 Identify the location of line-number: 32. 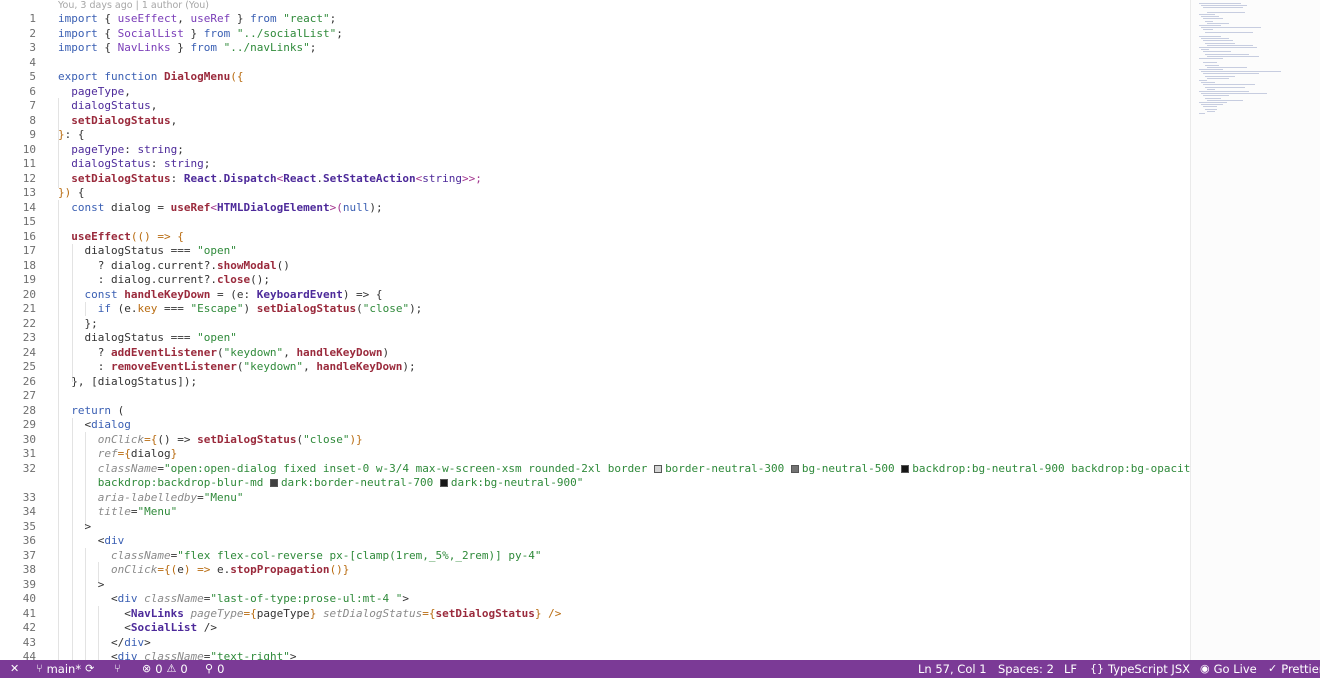
(29, 468).